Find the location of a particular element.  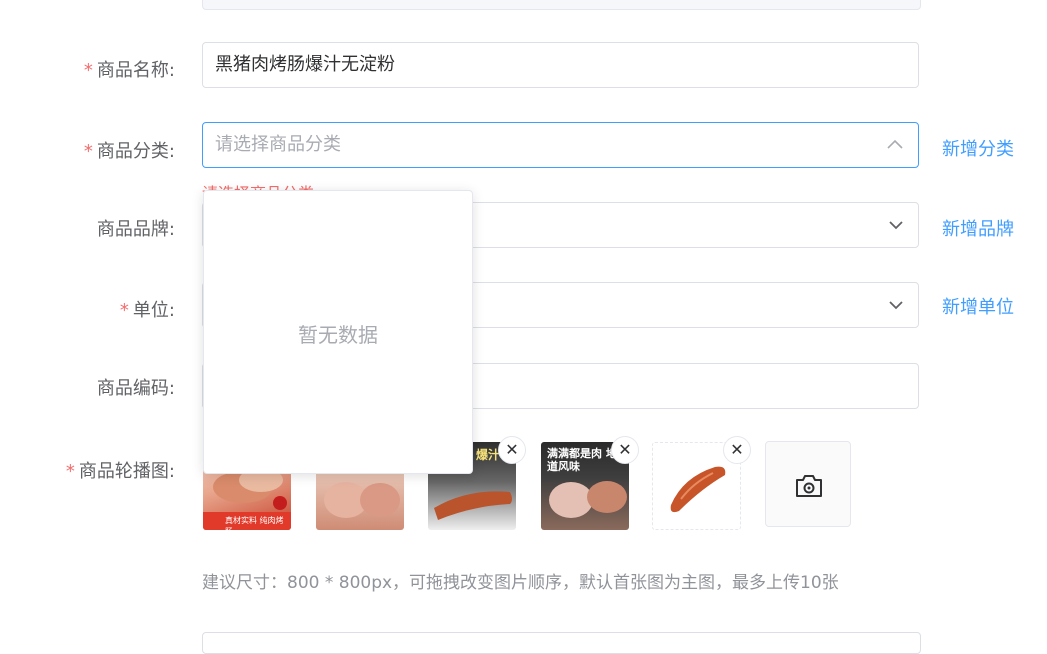

brand-label: 商品品牌: is located at coordinates (135, 229).